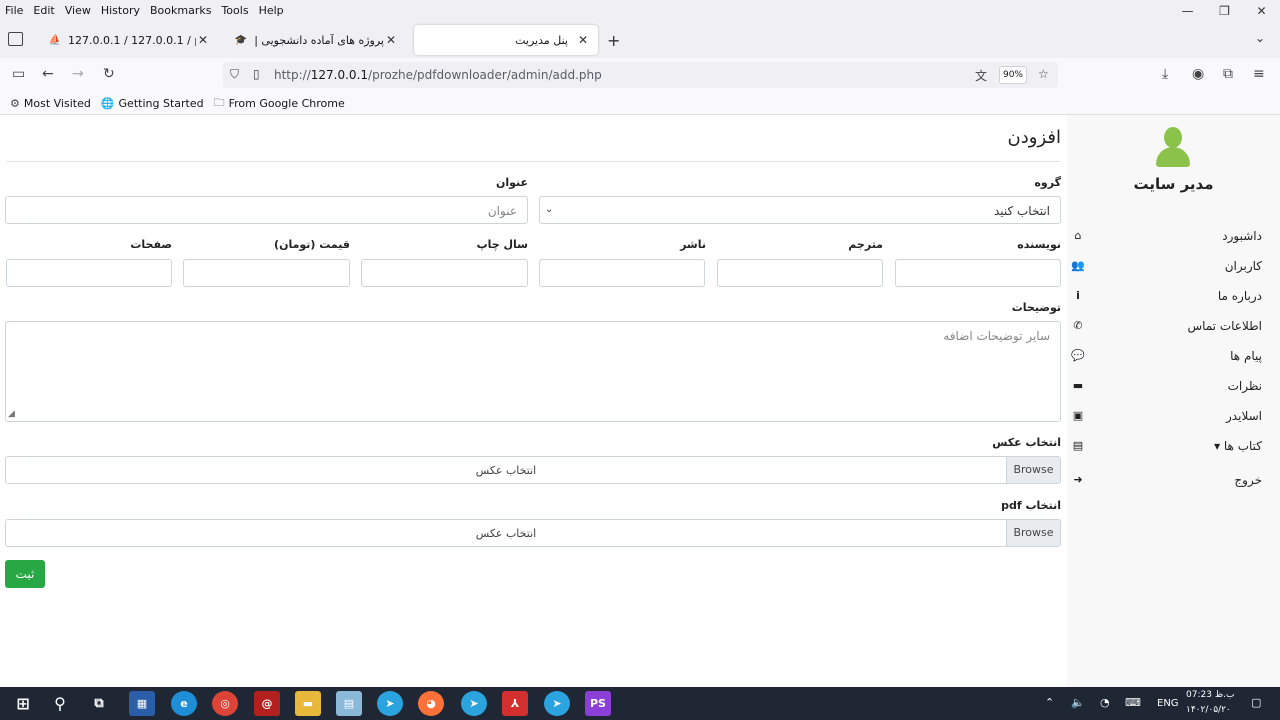 Image resolution: width=1280 pixels, height=720 pixels. I want to click on tab-phpmyadmin: ⛵ 127.0.0.1 / 127.0.0.1 / pdfdownl ✕, so click(129, 40).